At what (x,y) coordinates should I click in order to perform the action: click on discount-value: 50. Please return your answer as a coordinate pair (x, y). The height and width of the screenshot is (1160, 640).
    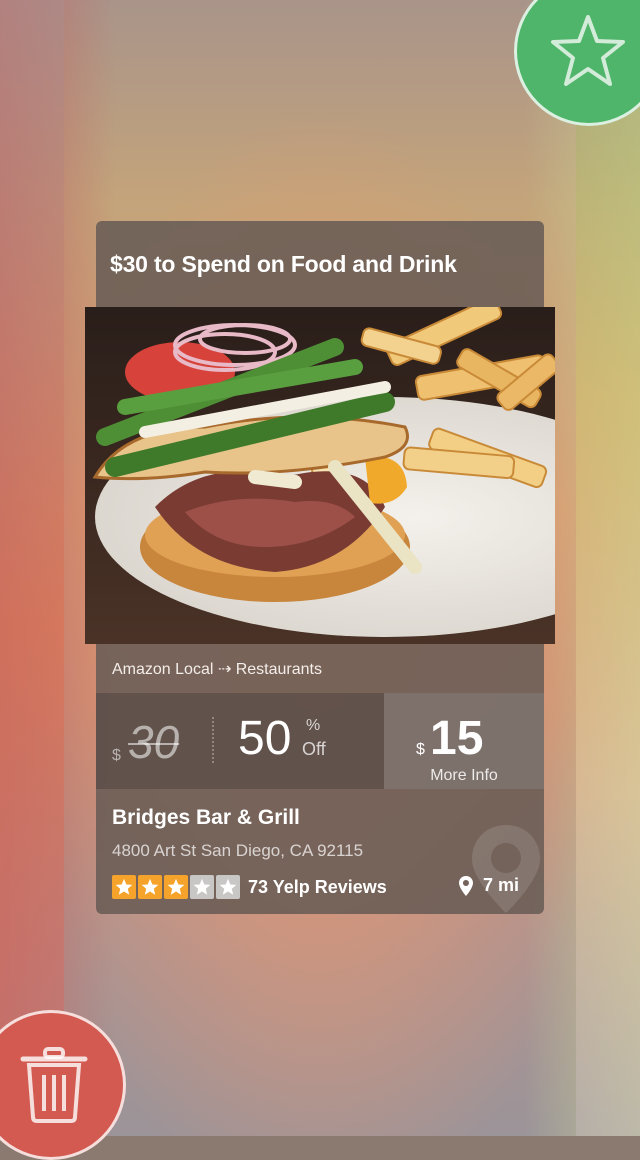
    Looking at the image, I should click on (265, 738).